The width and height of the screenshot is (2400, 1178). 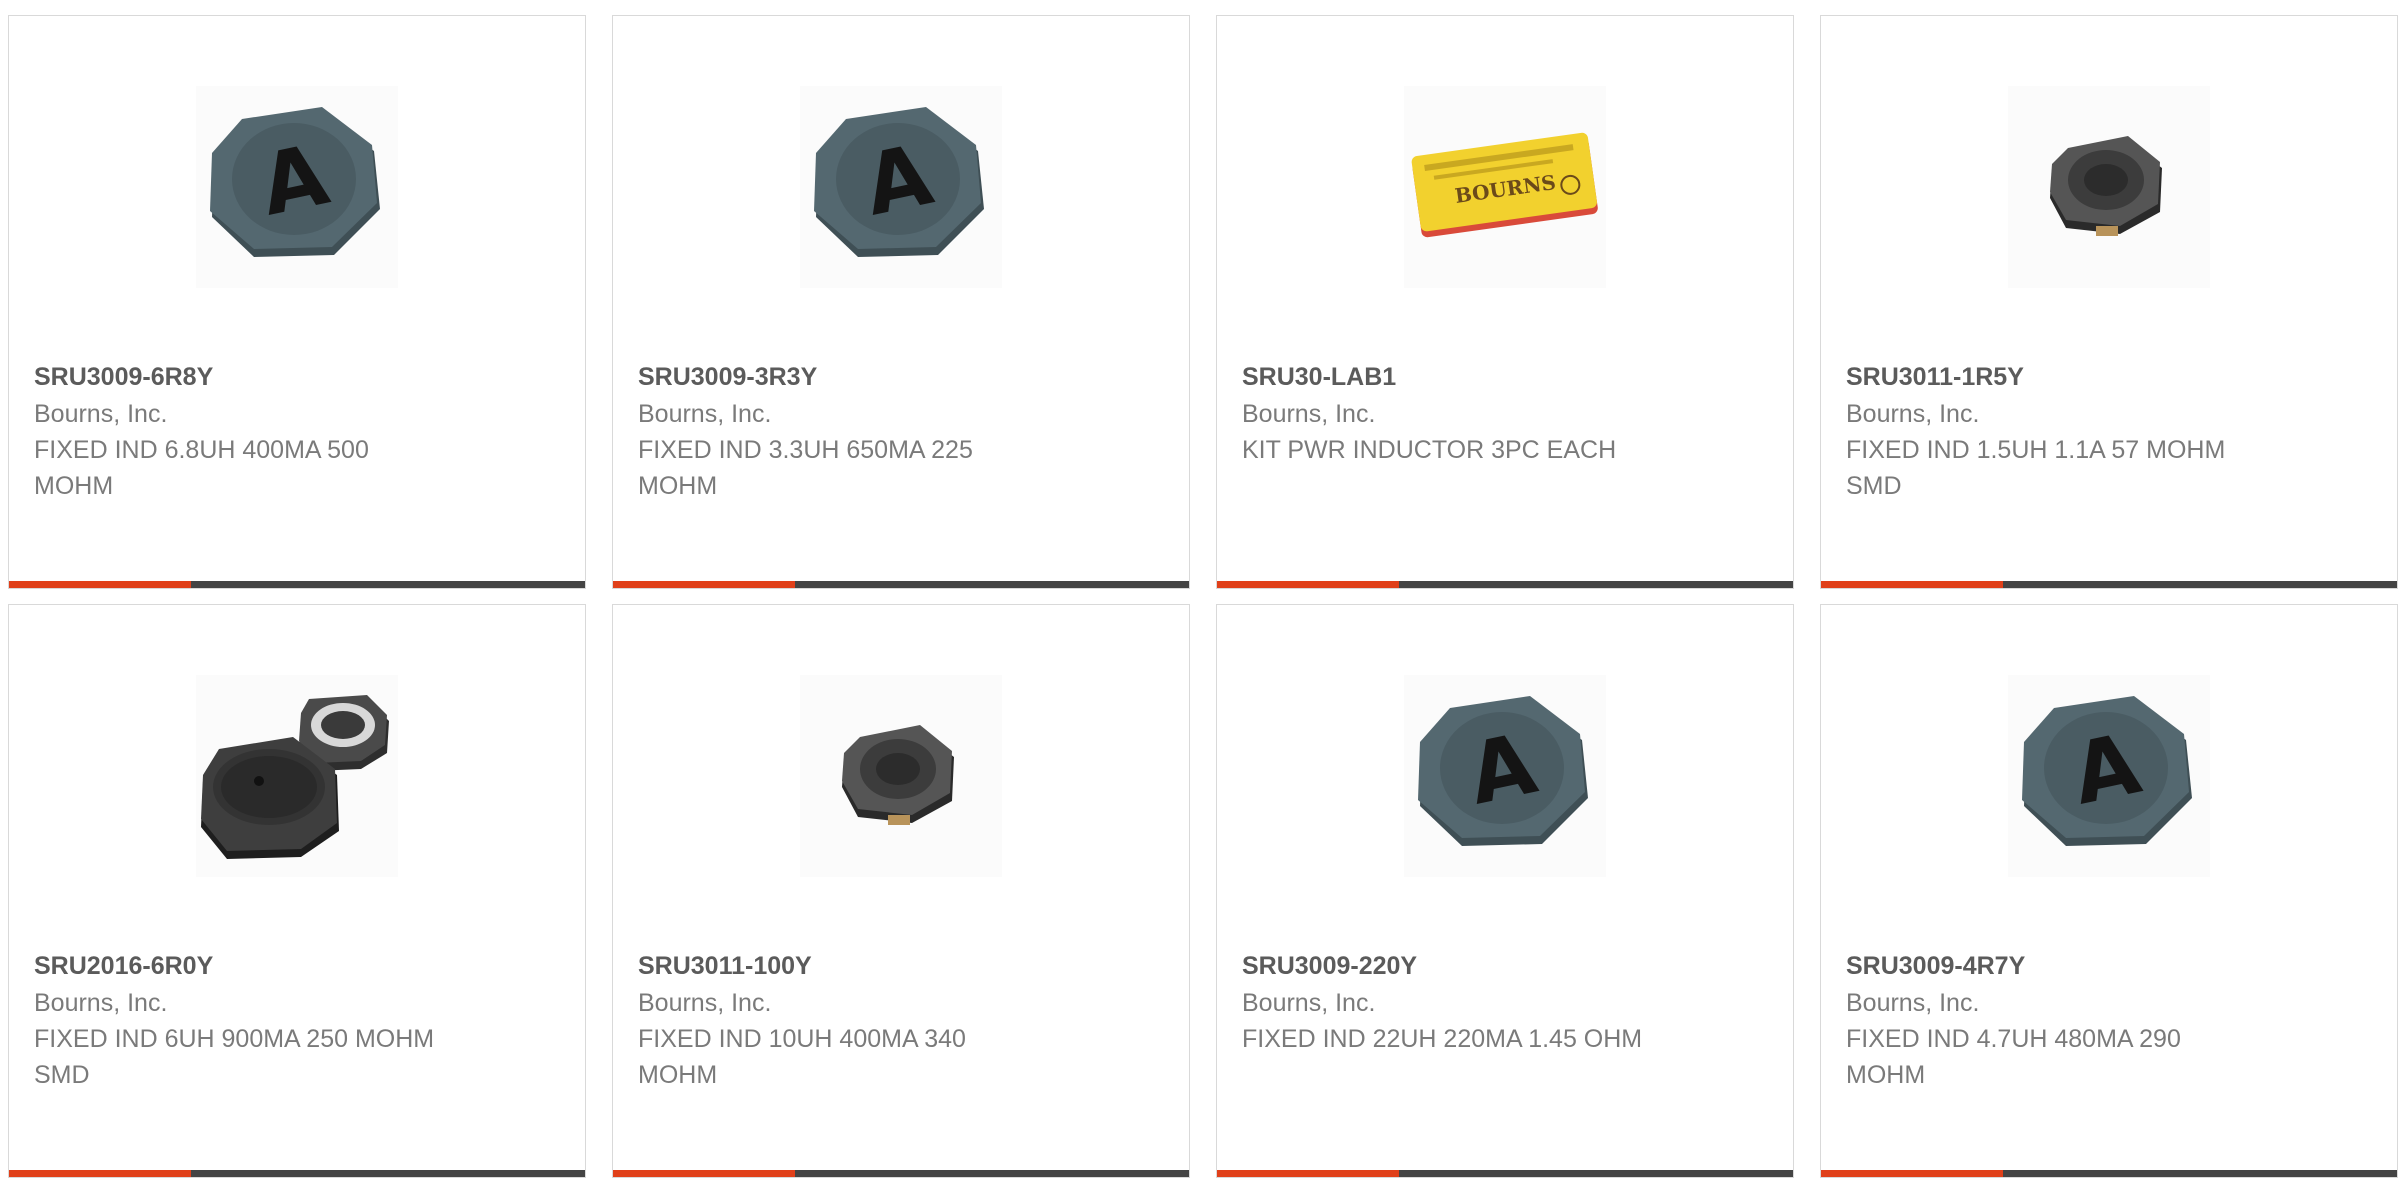 What do you see at coordinates (234, 1057) in the screenshot?
I see `product-description: FIXED IND 6UH 900MA 250 MOHM SMD` at bounding box center [234, 1057].